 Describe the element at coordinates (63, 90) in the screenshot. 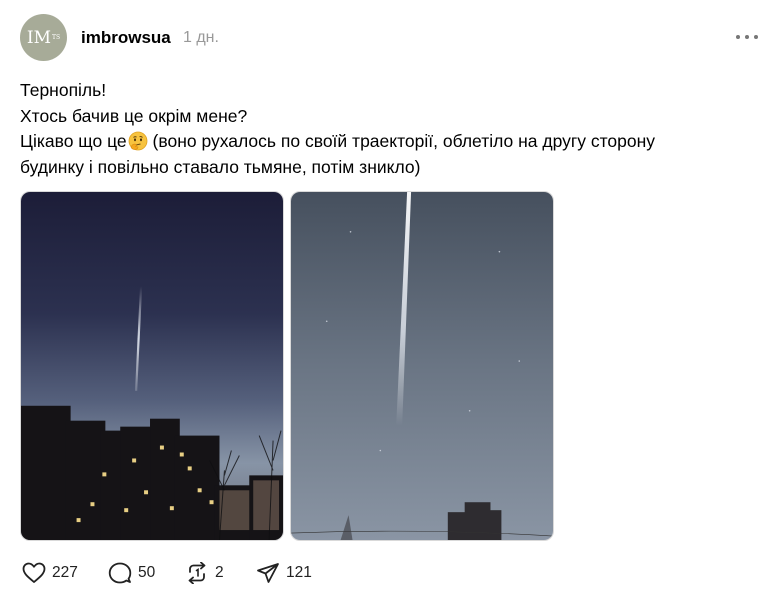

I see `post-text-line-1: Тернопіль!` at that location.